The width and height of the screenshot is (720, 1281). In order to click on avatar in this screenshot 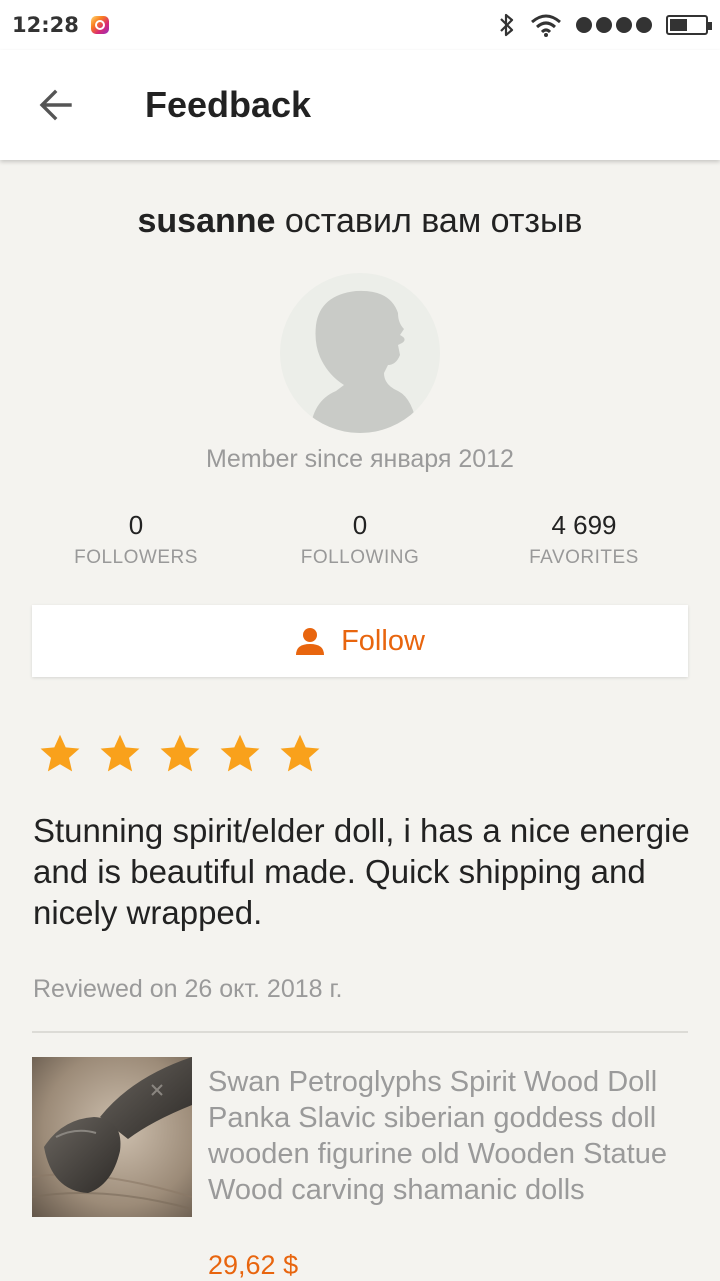, I will do `click(360, 353)`.